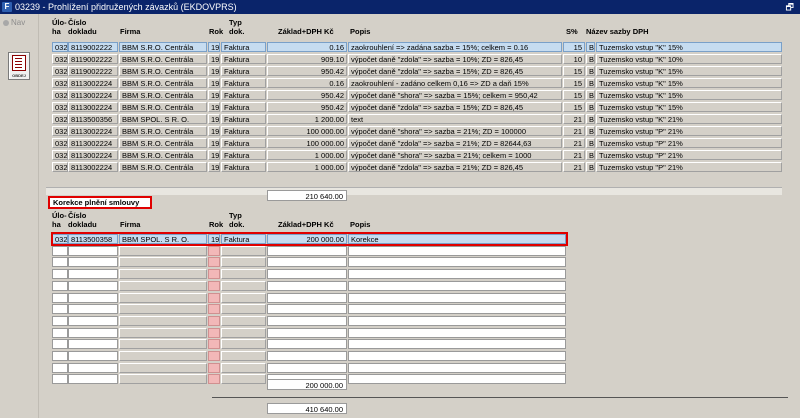  I want to click on upper-cell-popis: text, so click(455, 119).